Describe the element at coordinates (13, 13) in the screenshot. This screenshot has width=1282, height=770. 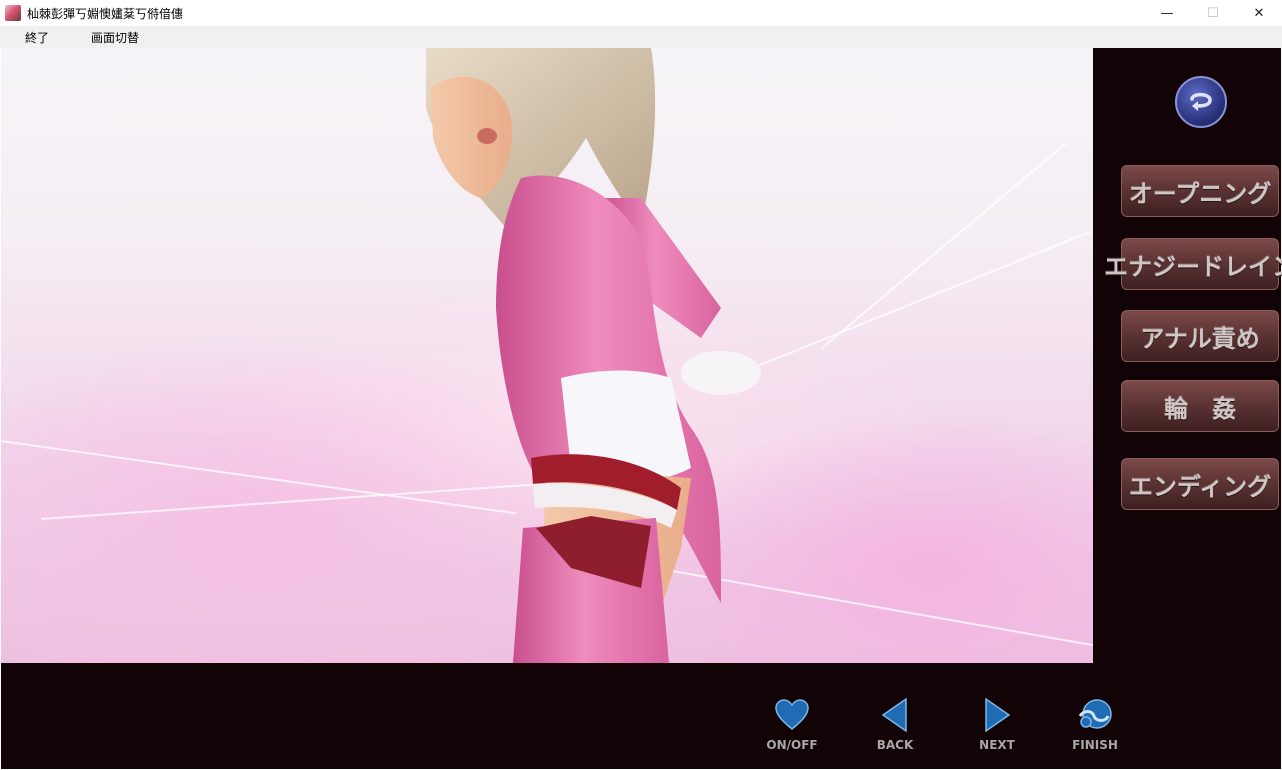
I see `app-icon` at that location.